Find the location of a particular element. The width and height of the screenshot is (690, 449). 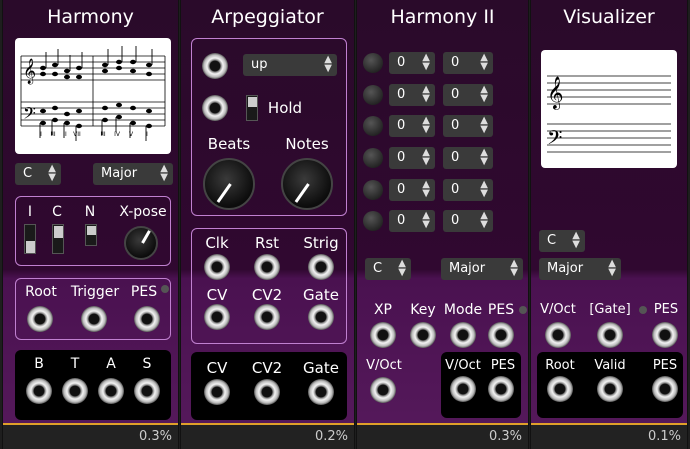

switch-i is located at coordinates (30, 239).